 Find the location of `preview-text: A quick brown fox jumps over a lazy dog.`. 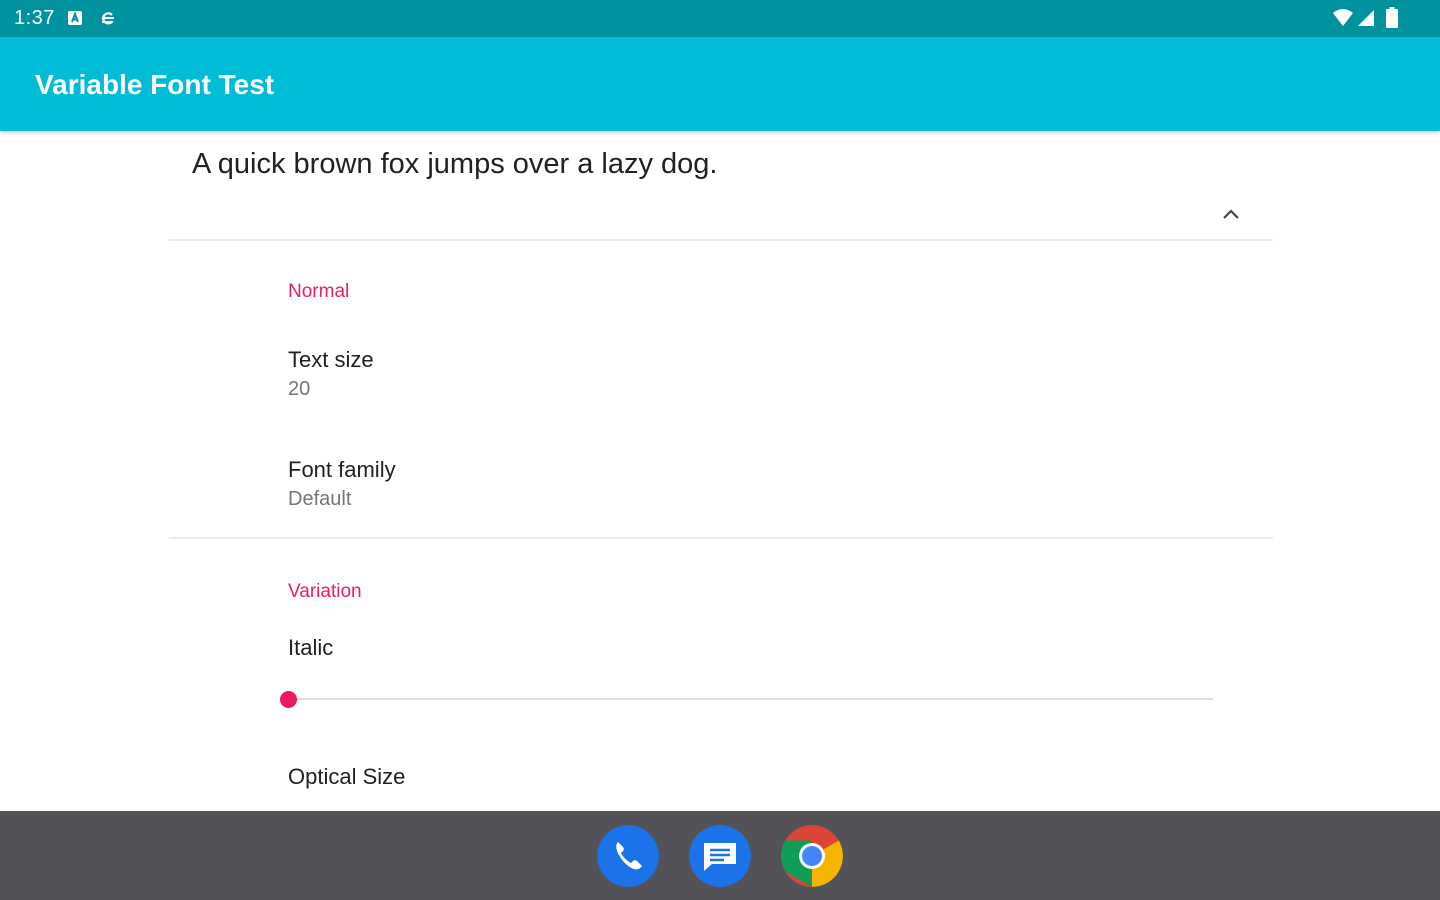

preview-text: A quick brown fox jumps over a lazy dog. is located at coordinates (455, 164).